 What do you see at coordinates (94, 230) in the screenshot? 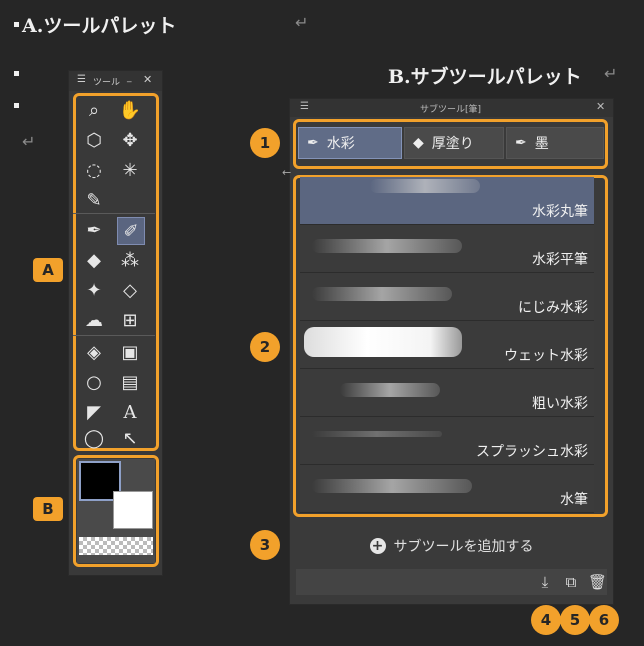
I see `pen-icon: ✒` at bounding box center [94, 230].